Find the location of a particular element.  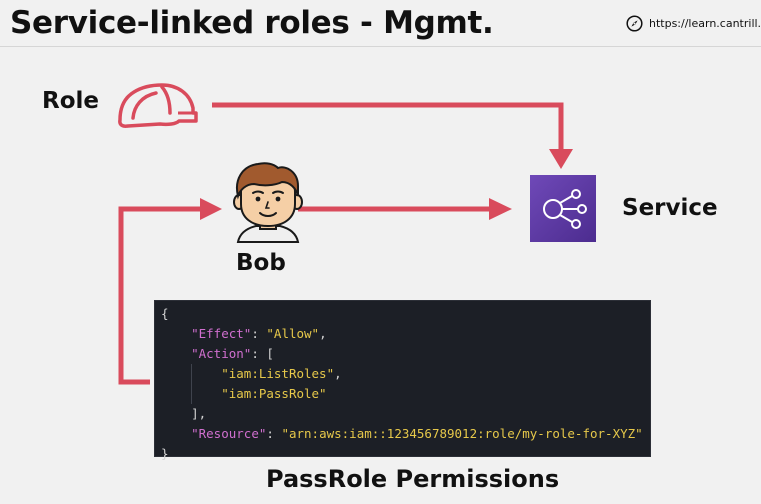

service-icon-box is located at coordinates (563, 208).